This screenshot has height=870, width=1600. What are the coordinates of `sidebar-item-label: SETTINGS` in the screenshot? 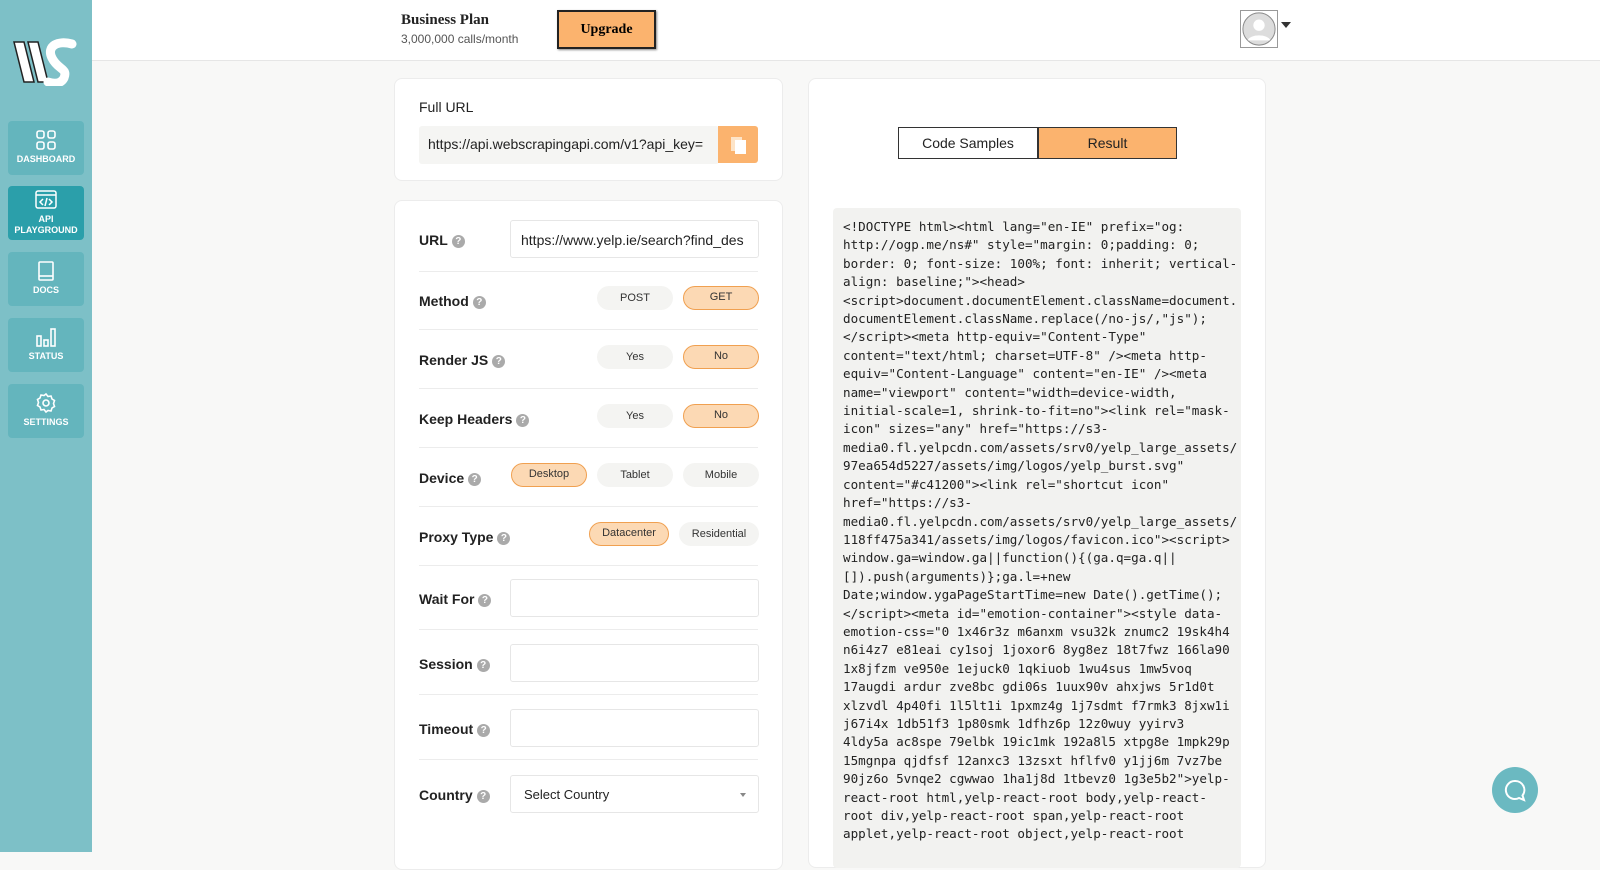 It's located at (46, 422).